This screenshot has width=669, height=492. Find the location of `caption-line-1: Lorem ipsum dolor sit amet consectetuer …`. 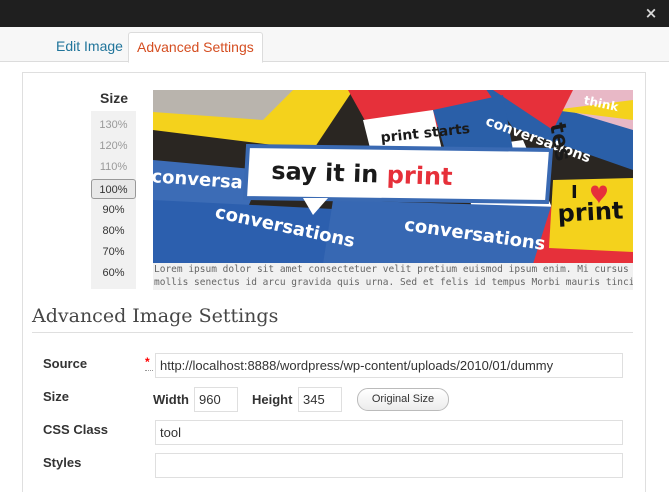

caption-line-1: Lorem ipsum dolor sit amet consectetuer … is located at coordinates (393, 269).